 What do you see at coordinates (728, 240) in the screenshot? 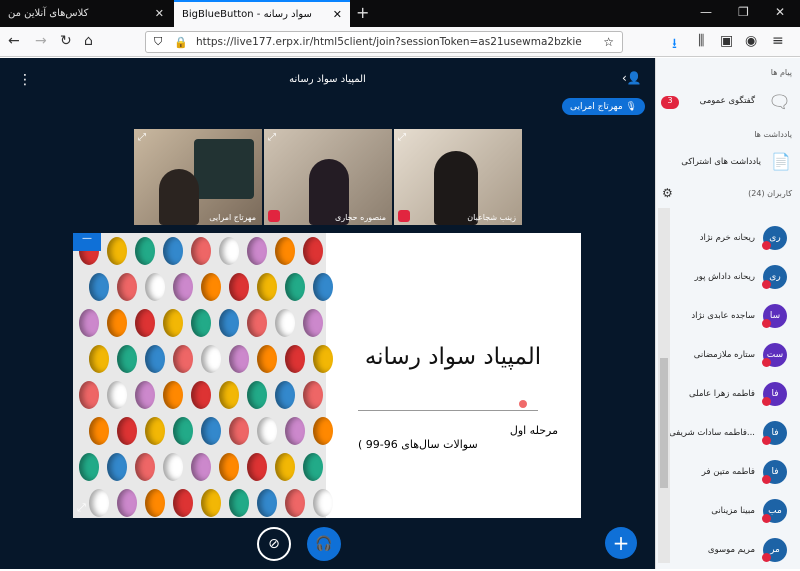
I see `user-list-item: ری ریحانه خرم نژاد` at bounding box center [728, 240].